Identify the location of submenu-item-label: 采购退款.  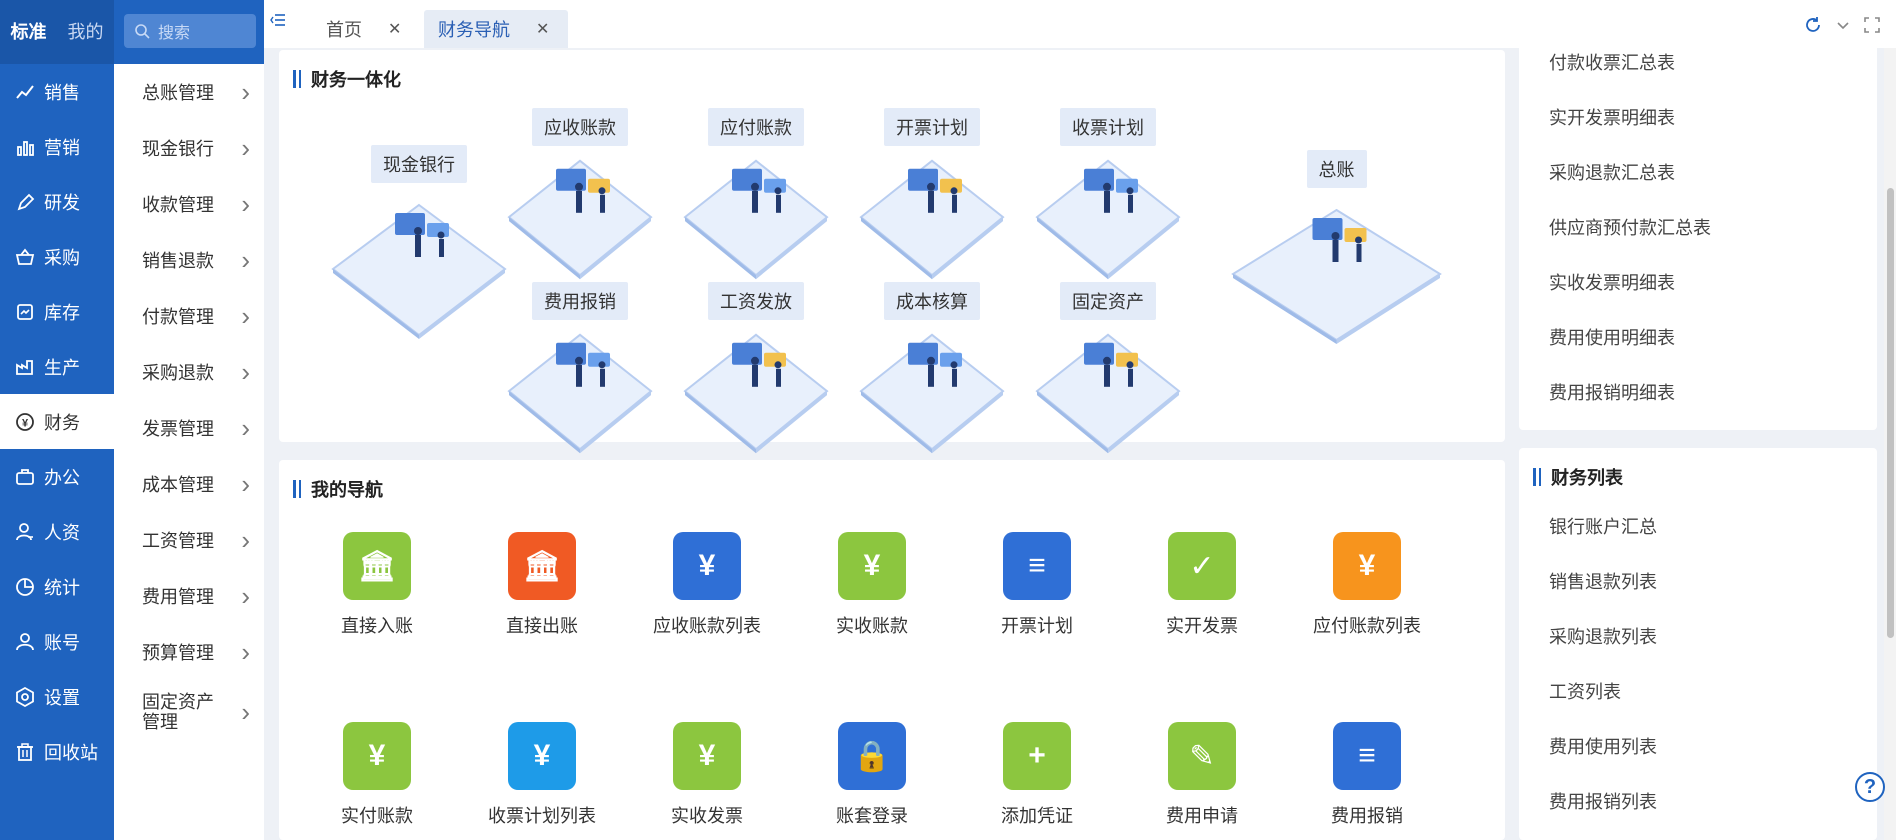
(178, 373).